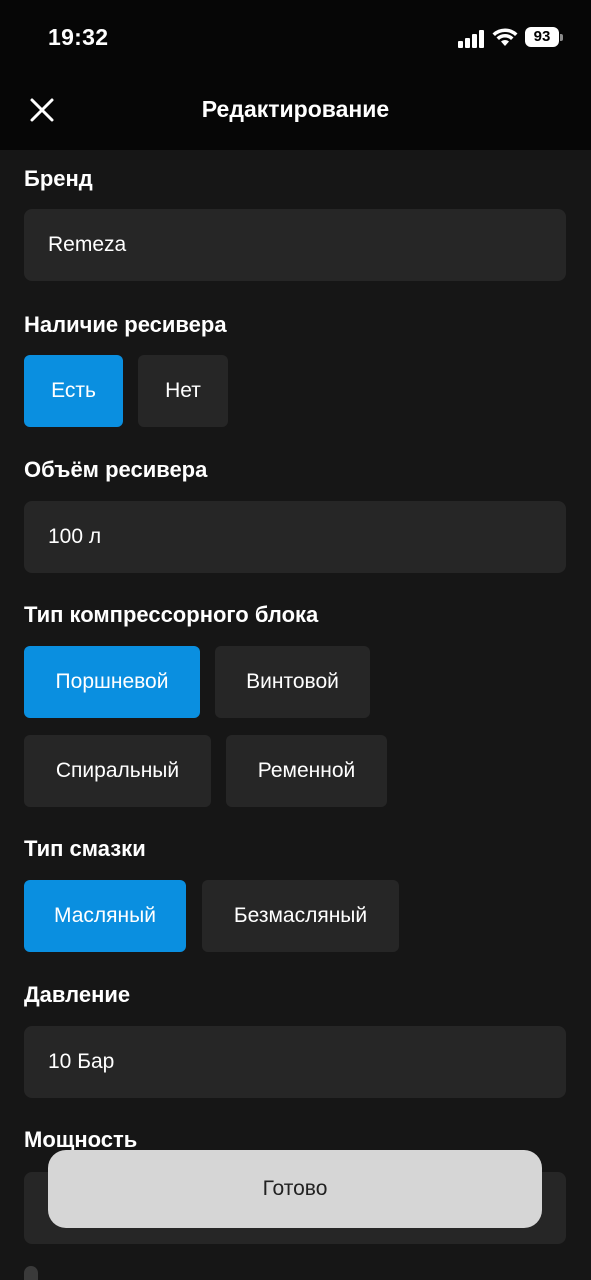 The height and width of the screenshot is (1280, 591). Describe the element at coordinates (171, 614) in the screenshot. I see `compressor-type-label: Тип компрессорного блока` at that location.